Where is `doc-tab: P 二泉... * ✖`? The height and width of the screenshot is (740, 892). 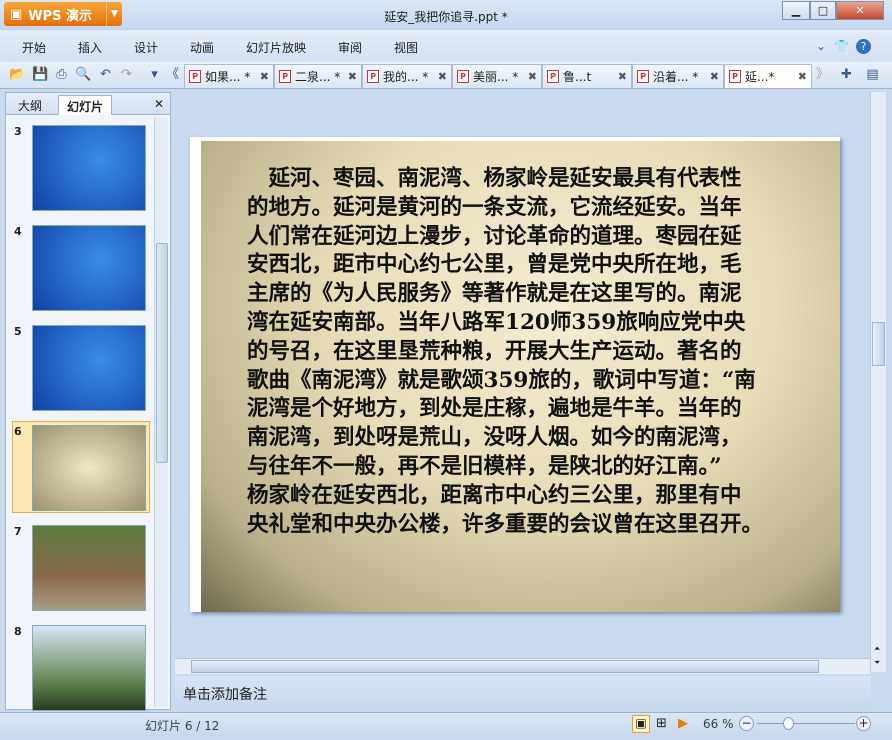
doc-tab: P 二泉... * ✖ is located at coordinates (318, 76).